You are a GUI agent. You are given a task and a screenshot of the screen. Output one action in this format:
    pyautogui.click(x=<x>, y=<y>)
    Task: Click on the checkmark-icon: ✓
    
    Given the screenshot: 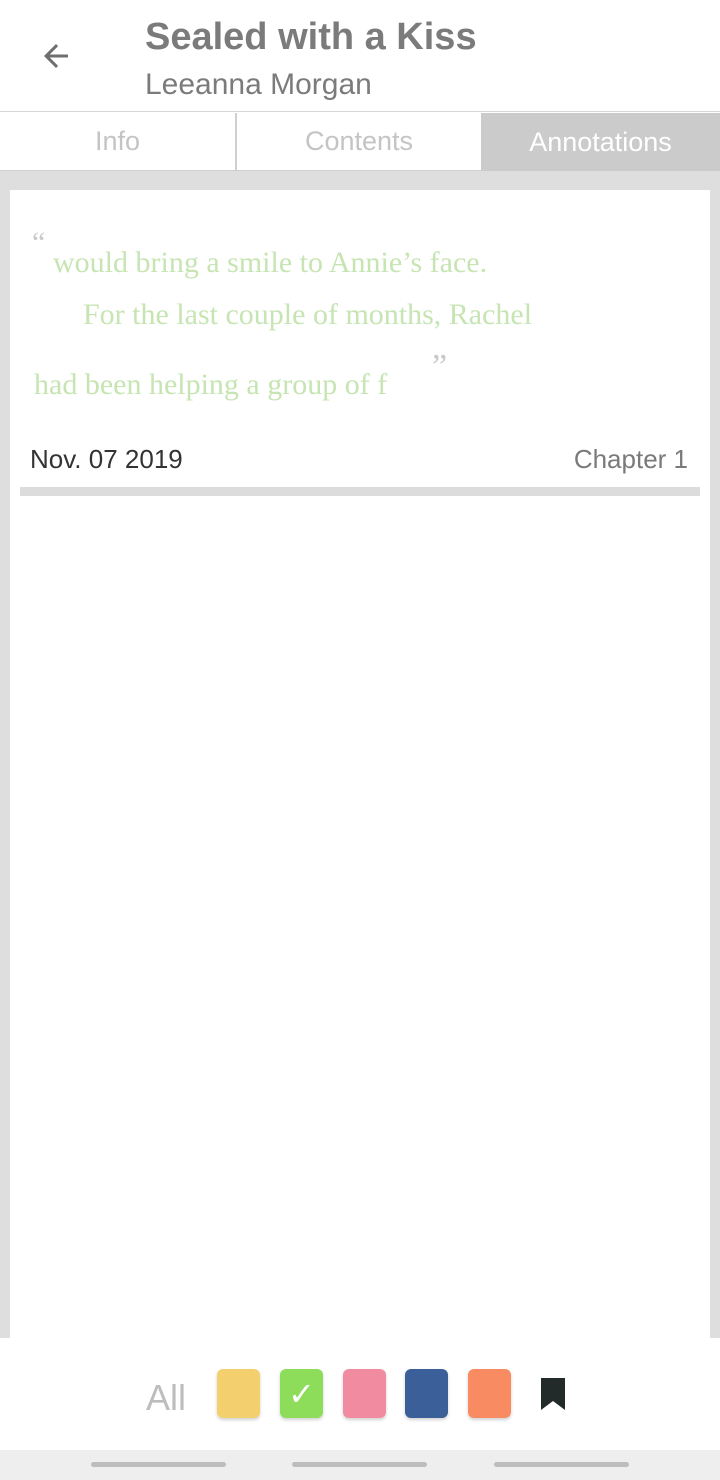 What is the action you would take?
    pyautogui.click(x=301, y=1393)
    